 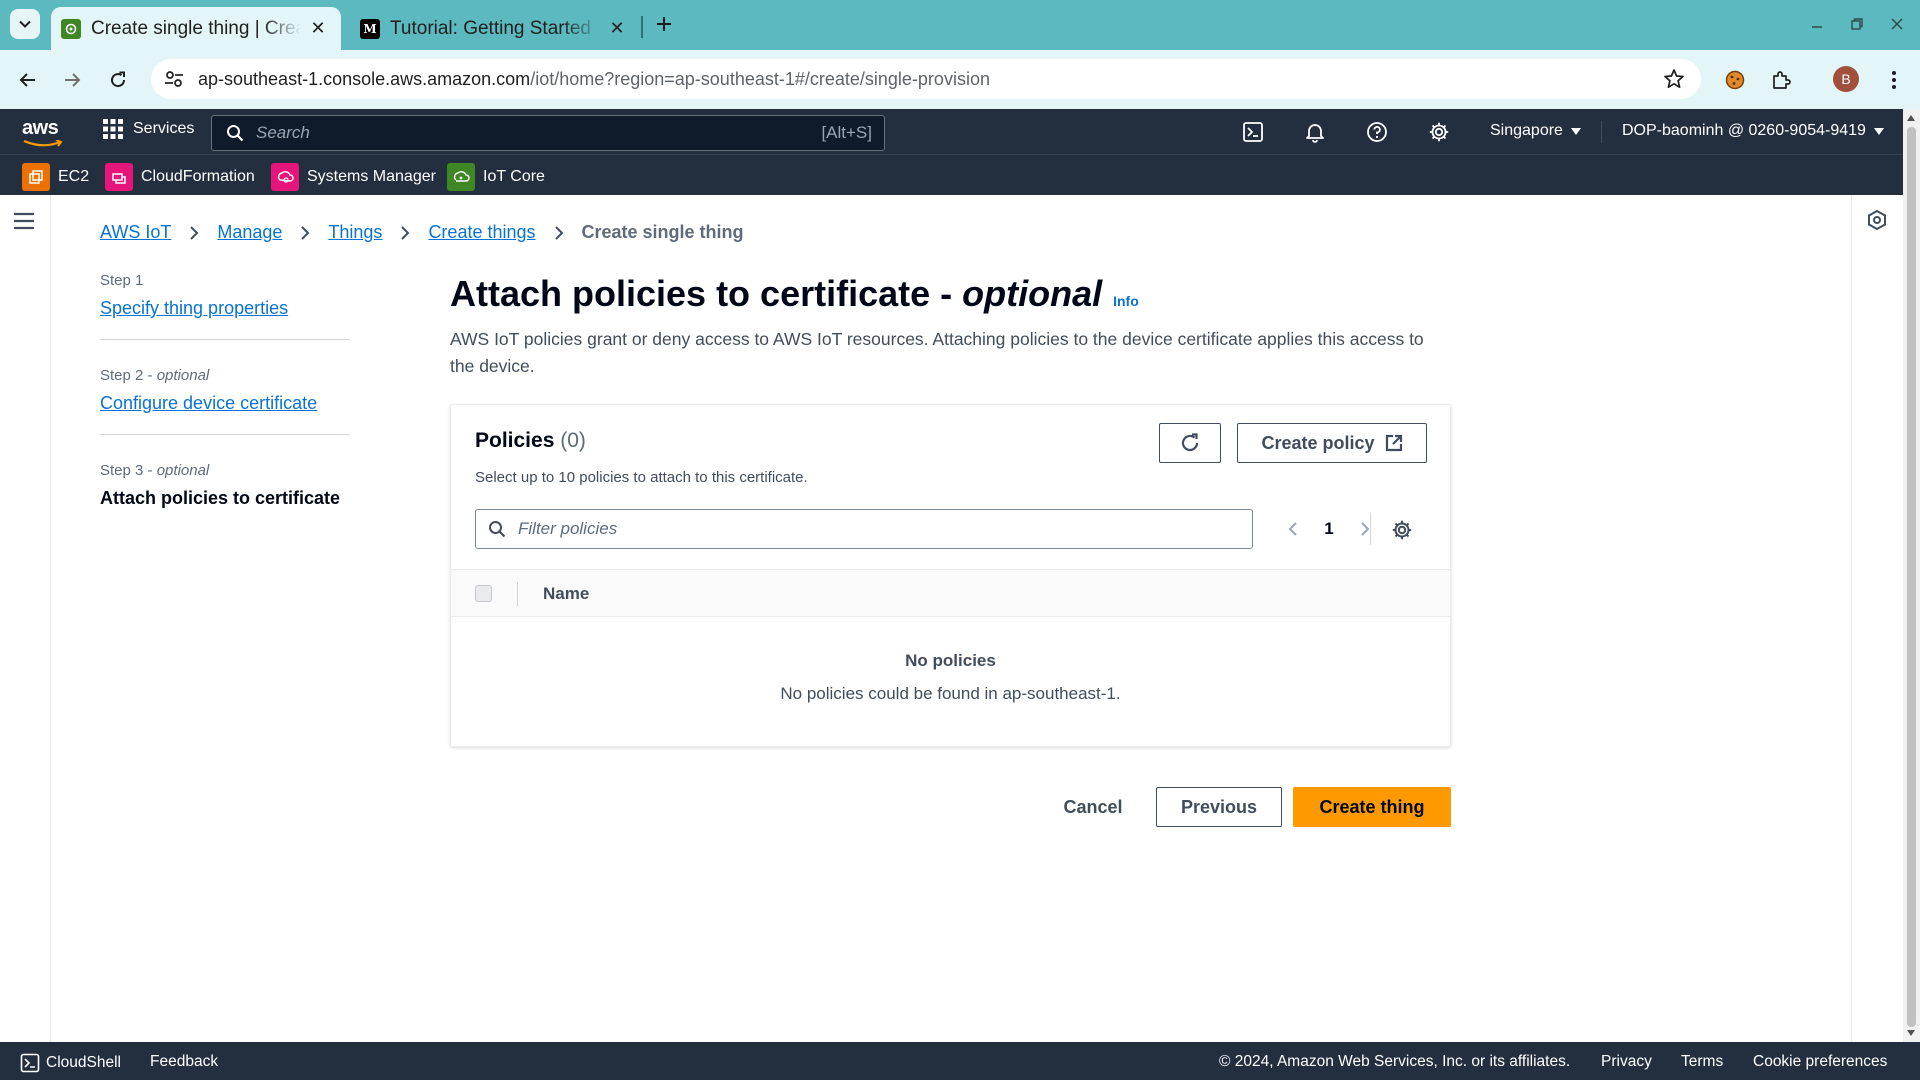 What do you see at coordinates (1626, 1062) in the screenshot?
I see `footer-privacy: Privacy` at bounding box center [1626, 1062].